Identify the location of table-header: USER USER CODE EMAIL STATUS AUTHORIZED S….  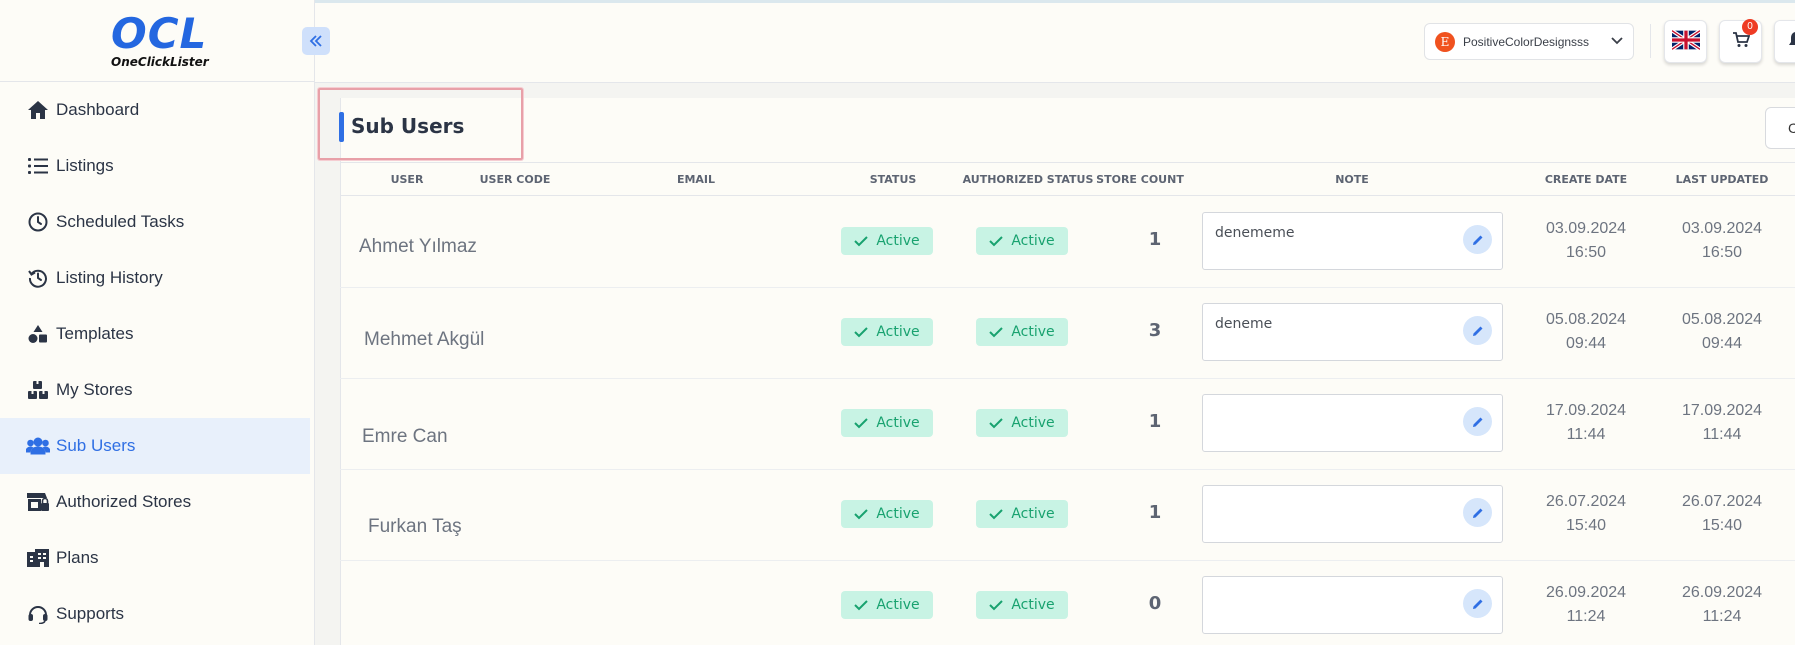
(1067, 179).